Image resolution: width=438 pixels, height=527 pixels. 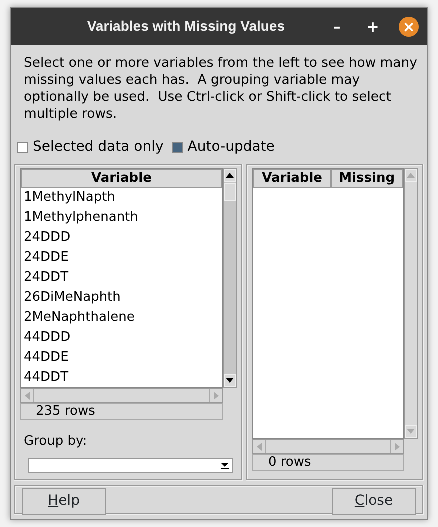 What do you see at coordinates (131, 465) in the screenshot?
I see `group-by-dropdown` at bounding box center [131, 465].